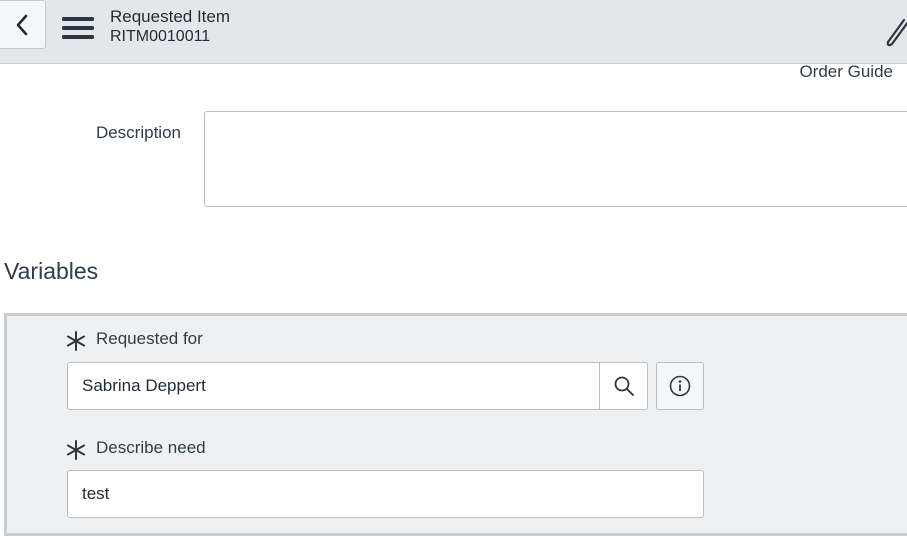 The width and height of the screenshot is (907, 536). What do you see at coordinates (385, 494) in the screenshot?
I see `describe-need-input` at bounding box center [385, 494].